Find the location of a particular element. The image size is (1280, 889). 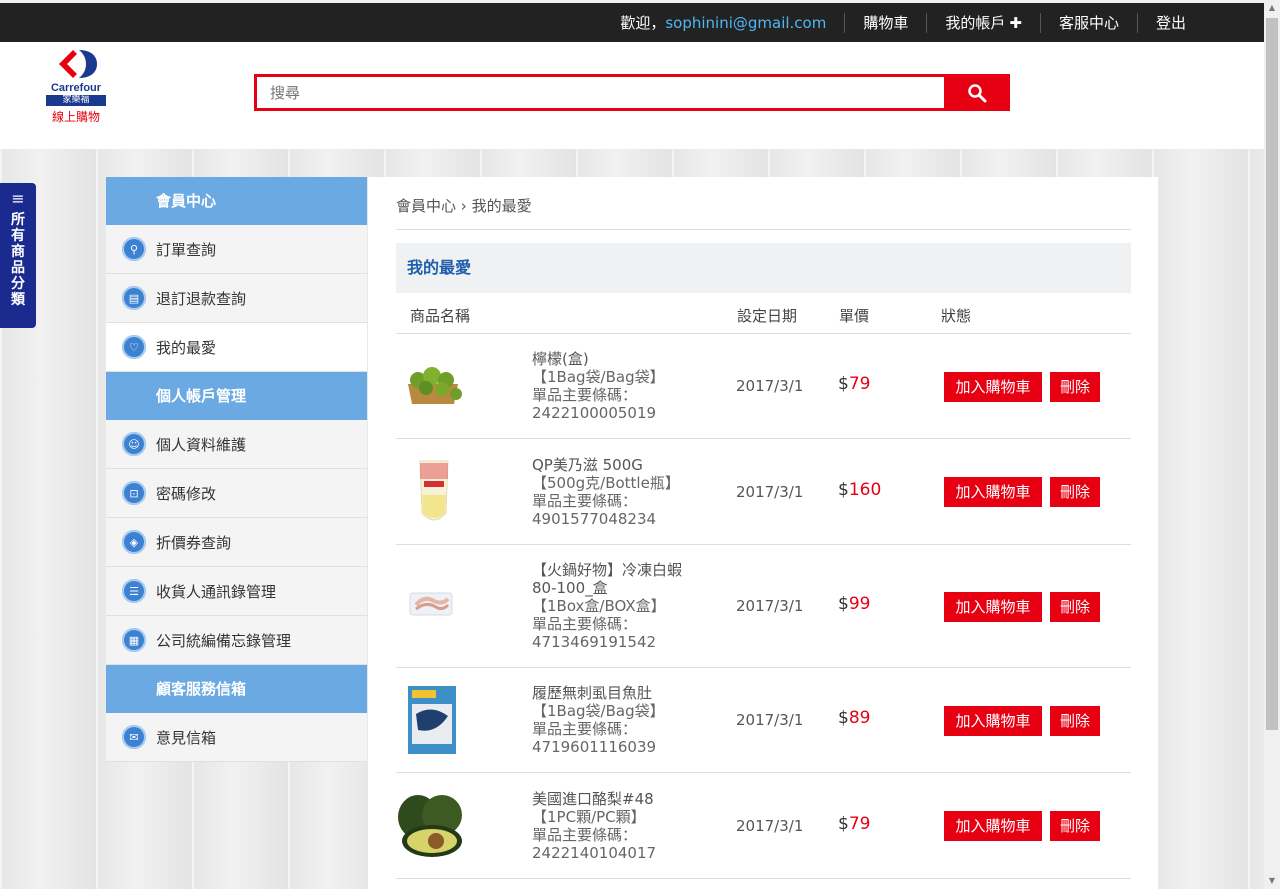

search-icon is located at coordinates (977, 92).